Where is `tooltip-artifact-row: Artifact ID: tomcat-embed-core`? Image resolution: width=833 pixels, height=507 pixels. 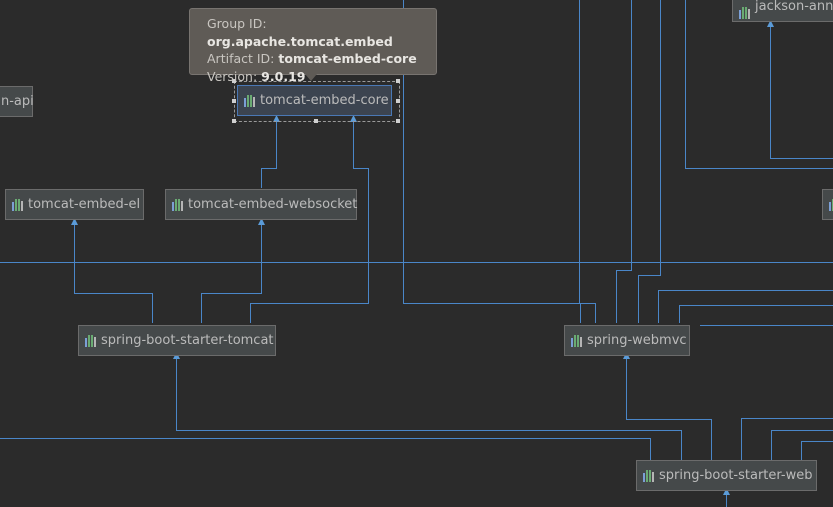 tooltip-artifact-row: Artifact ID: tomcat-embed-core is located at coordinates (312, 58).